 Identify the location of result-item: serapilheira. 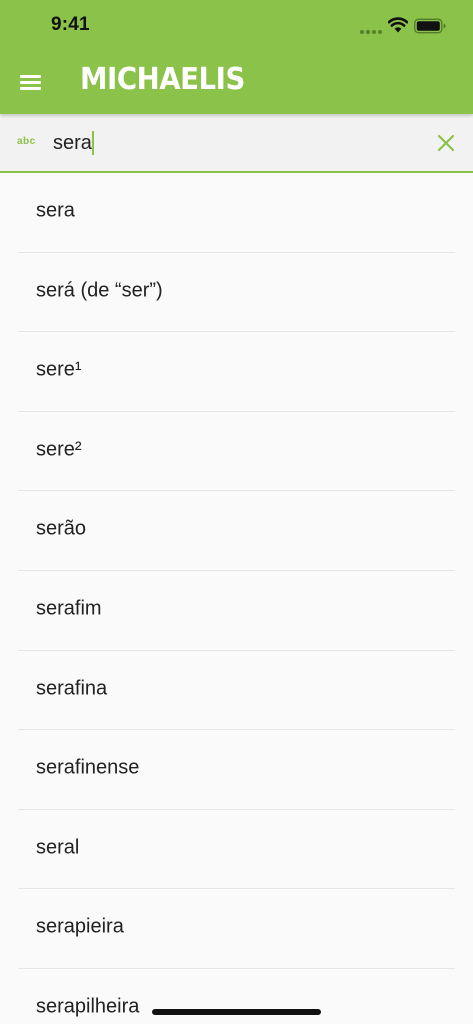
(236, 996).